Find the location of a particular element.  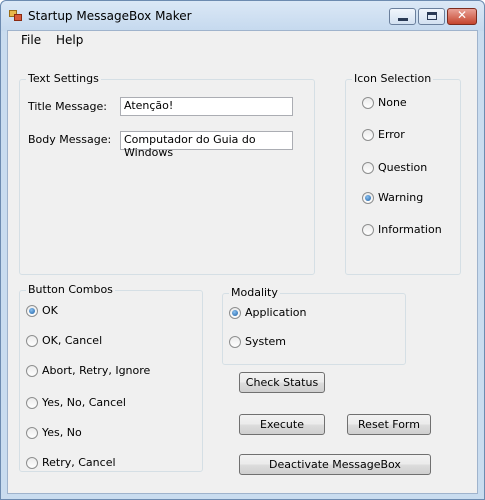

menu-help: Help is located at coordinates (69, 40).